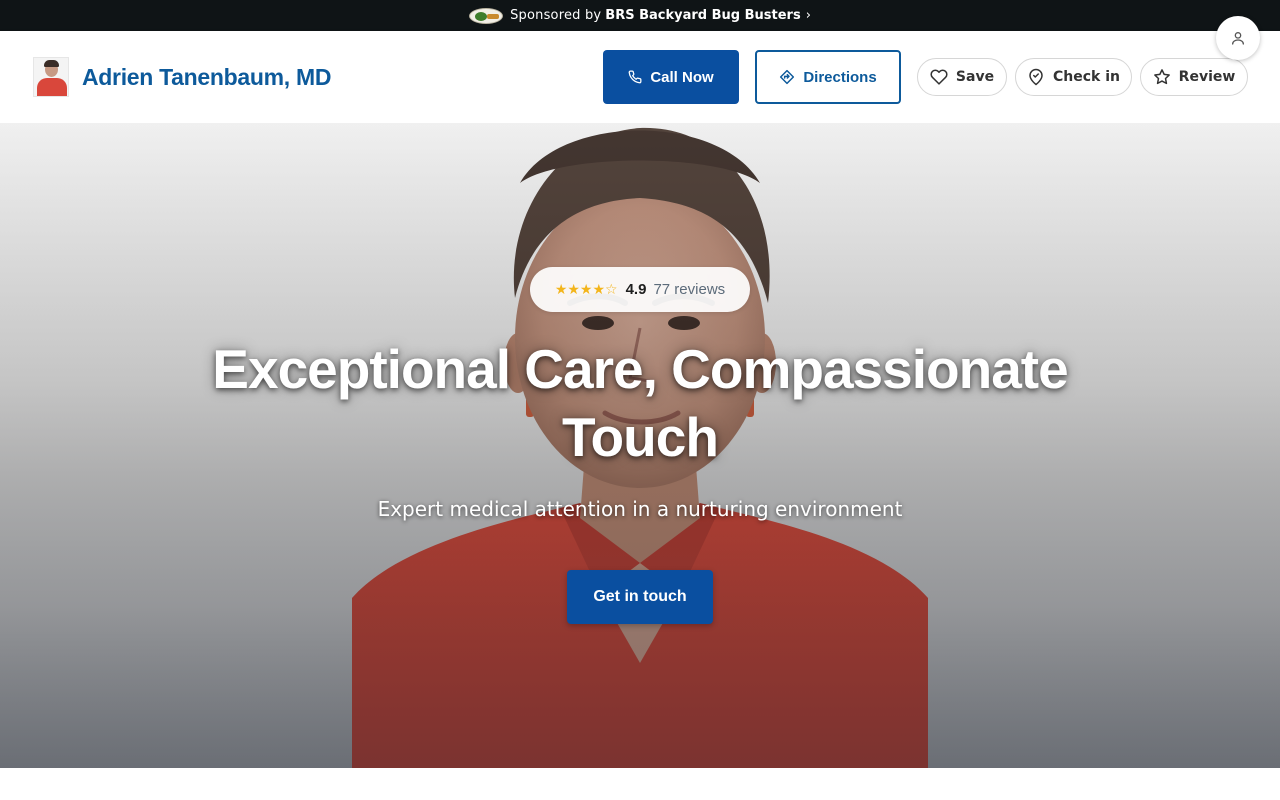 This screenshot has width=1280, height=800. I want to click on doctor-name: Adrien Tanenbaum, MD, so click(207, 77).